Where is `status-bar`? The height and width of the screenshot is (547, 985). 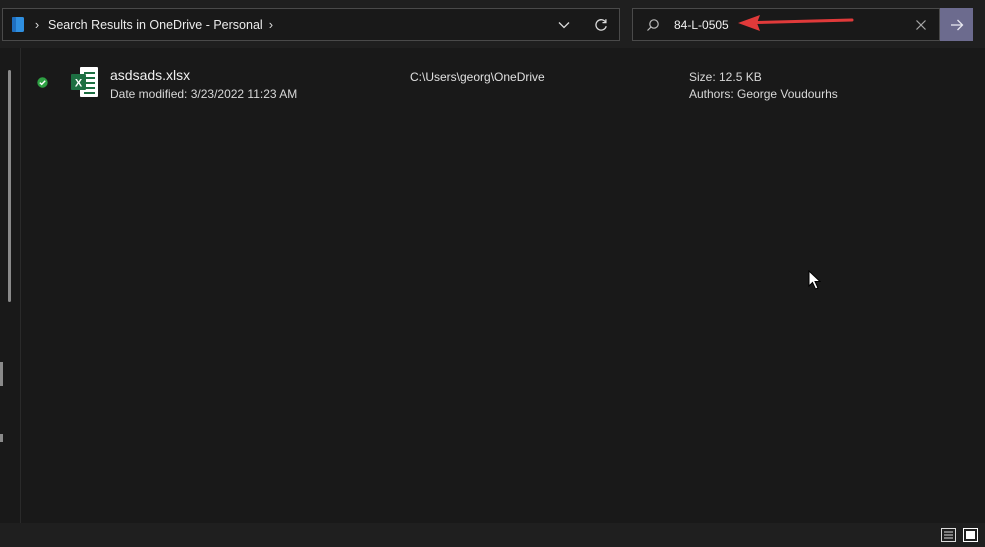 status-bar is located at coordinates (492, 535).